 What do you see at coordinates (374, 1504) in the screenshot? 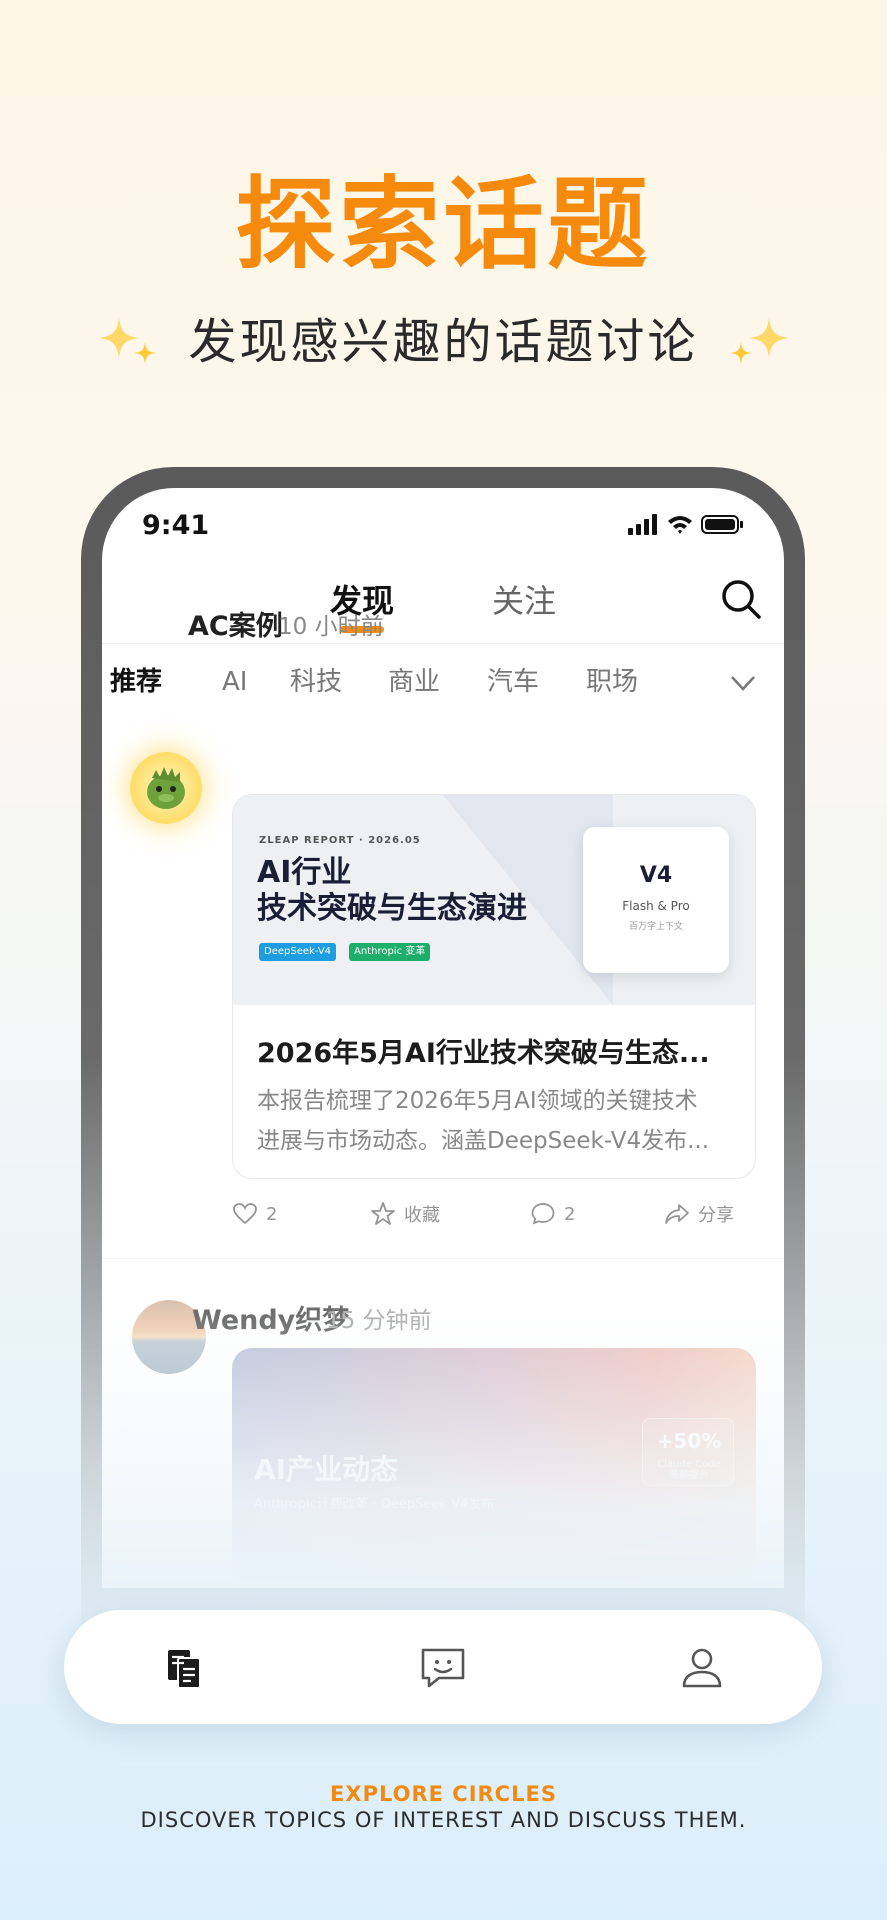
I see `cover-subtitle: Anthropic计费改革 · DeepSeek V4发布` at bounding box center [374, 1504].